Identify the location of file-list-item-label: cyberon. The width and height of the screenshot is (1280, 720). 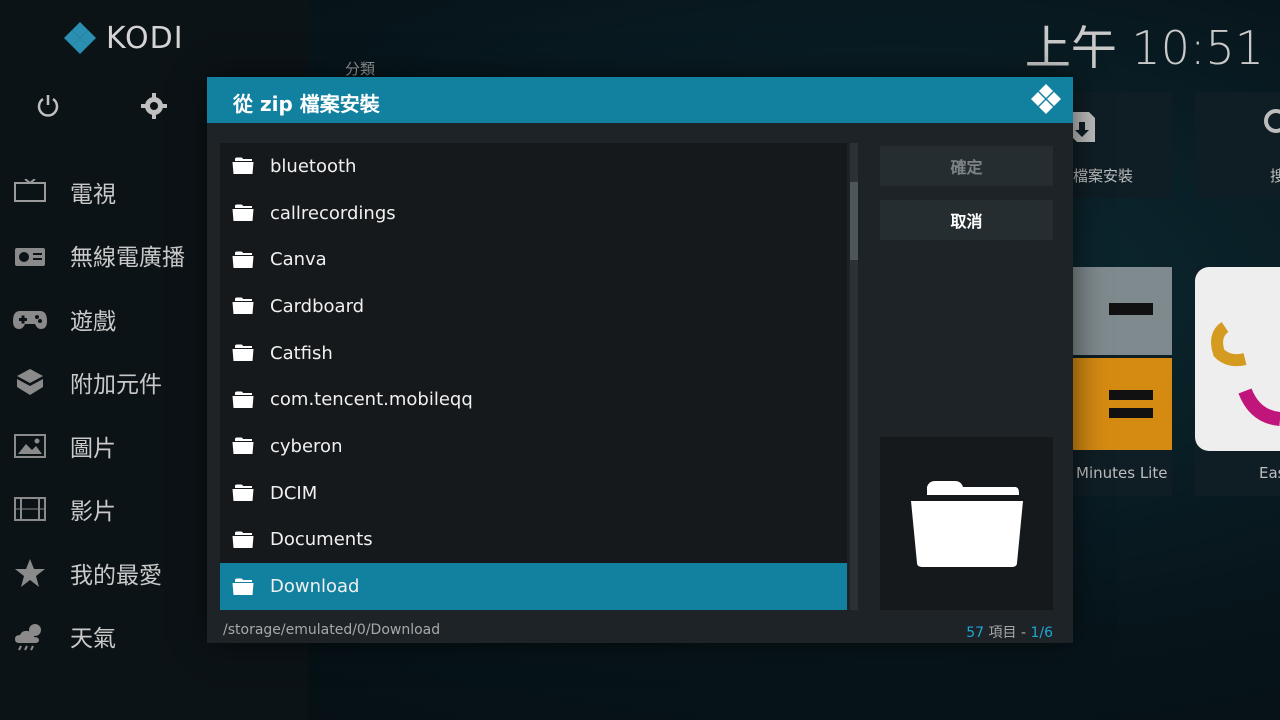
(306, 446).